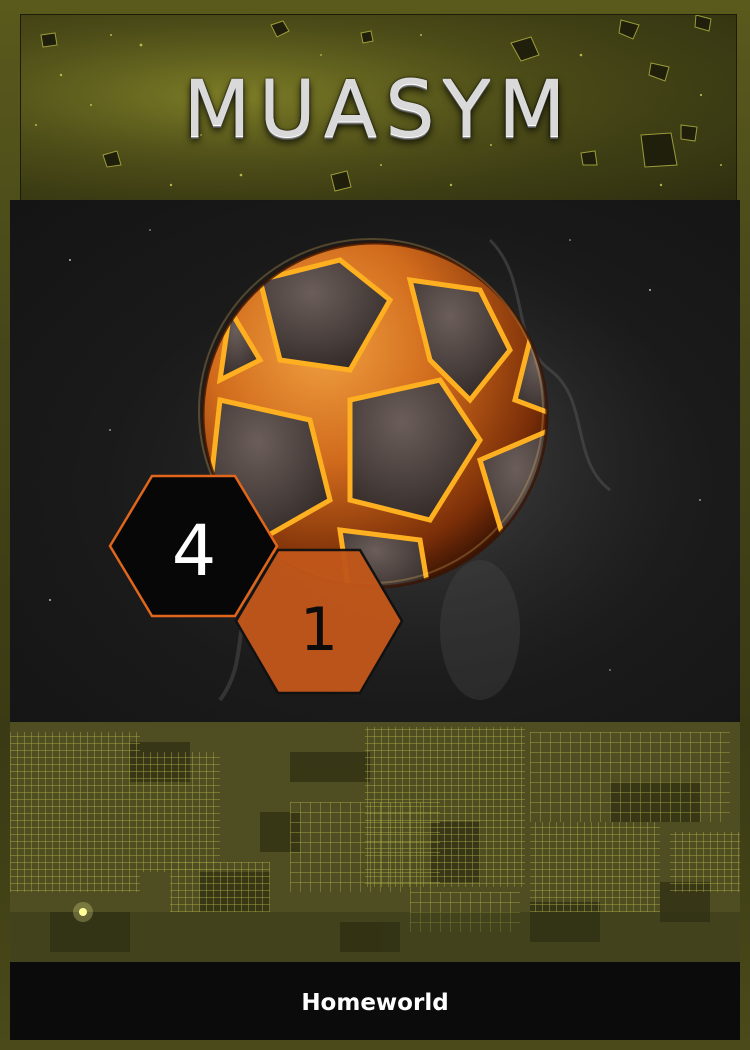  What do you see at coordinates (256, 584) in the screenshot?
I see `stat-hexagons: 4 1` at bounding box center [256, 584].